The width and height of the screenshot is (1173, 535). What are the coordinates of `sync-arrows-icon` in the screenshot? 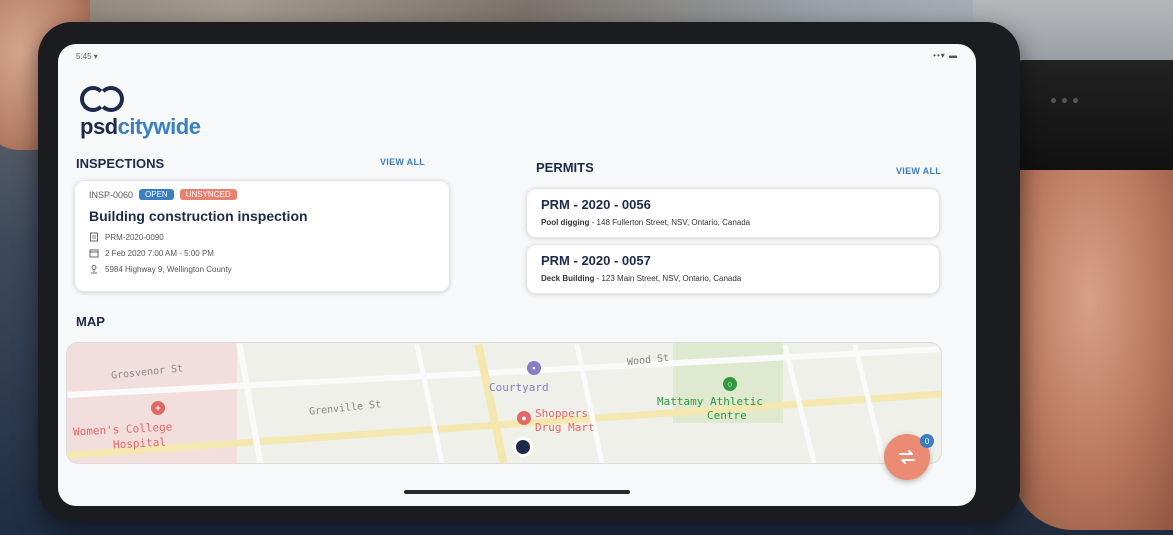 It's located at (907, 457).